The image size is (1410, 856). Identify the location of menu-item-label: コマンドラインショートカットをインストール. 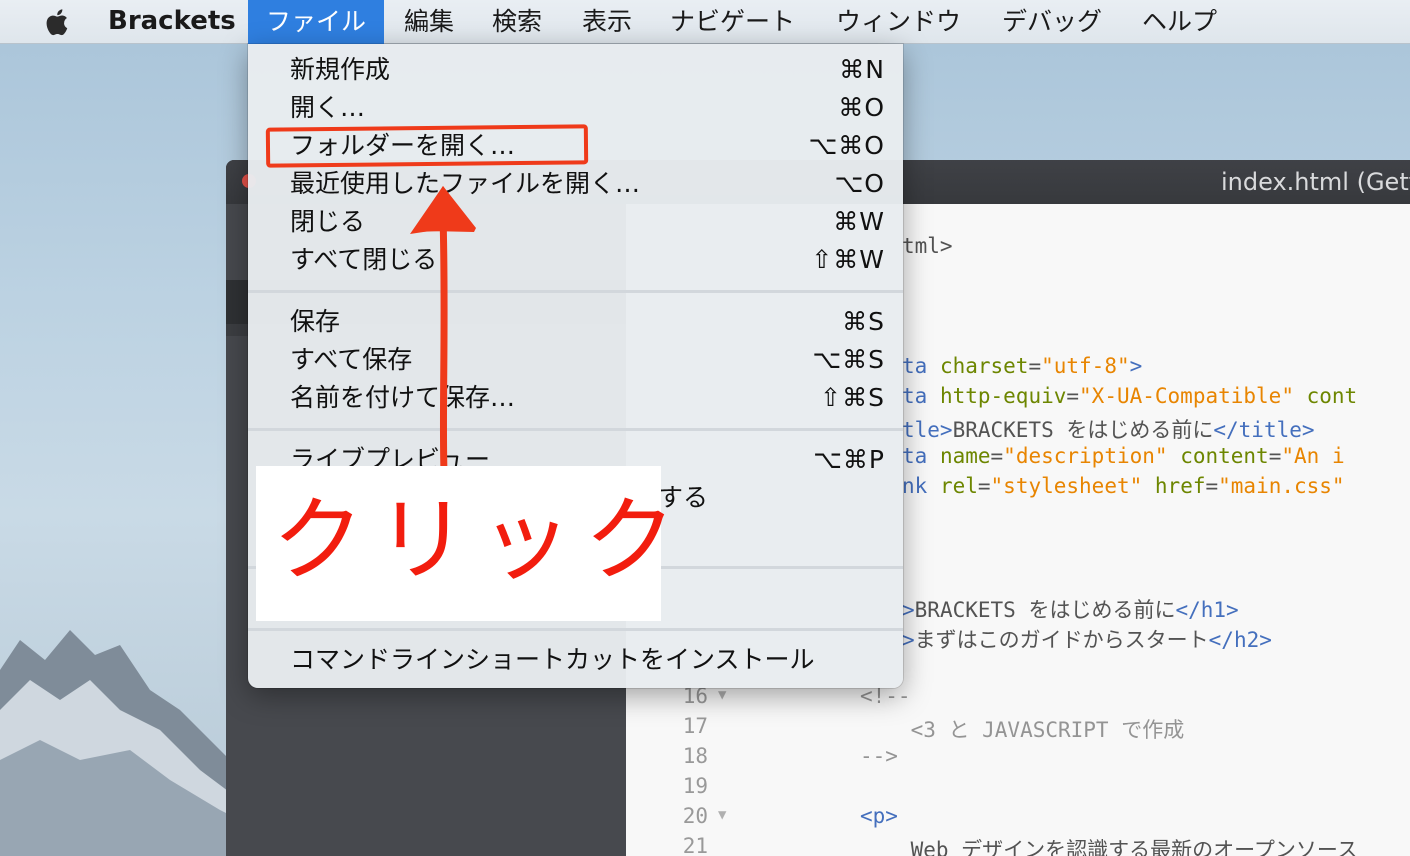
(552, 659).